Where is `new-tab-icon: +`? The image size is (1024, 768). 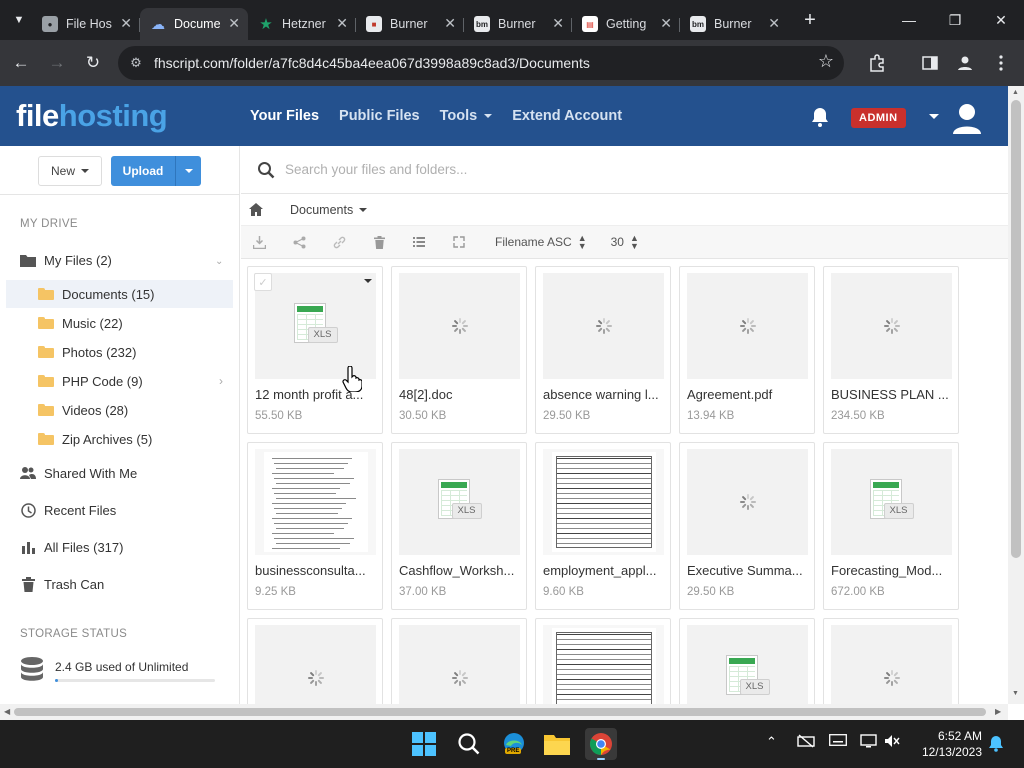 new-tab-icon: + is located at coordinates (810, 20).